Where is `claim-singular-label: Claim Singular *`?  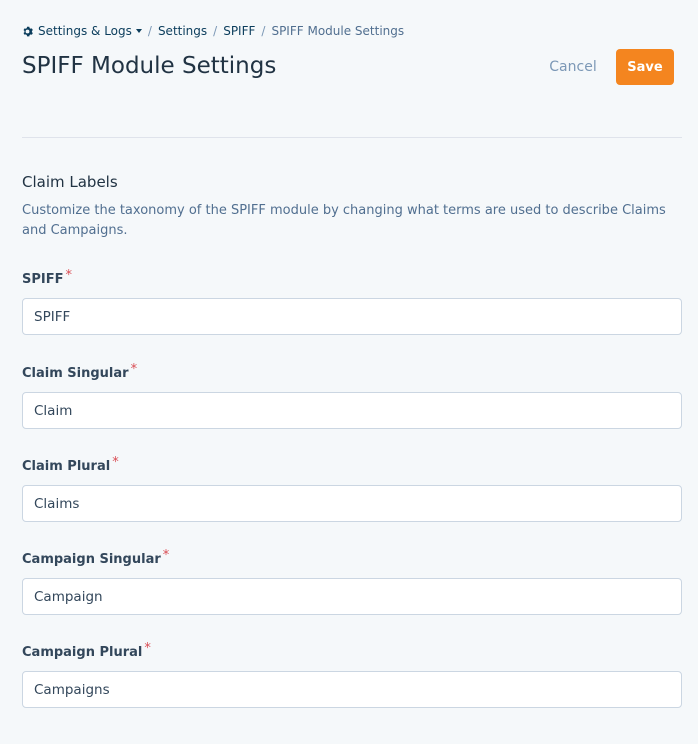
claim-singular-label: Claim Singular * is located at coordinates (79, 372).